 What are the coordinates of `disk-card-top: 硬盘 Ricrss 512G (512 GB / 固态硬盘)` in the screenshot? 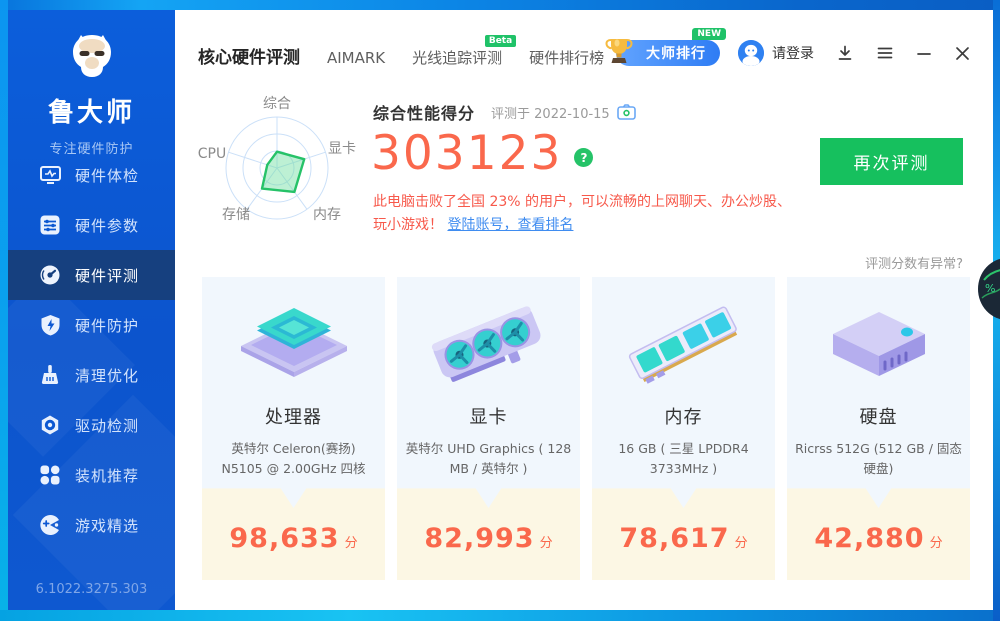 It's located at (878, 392).